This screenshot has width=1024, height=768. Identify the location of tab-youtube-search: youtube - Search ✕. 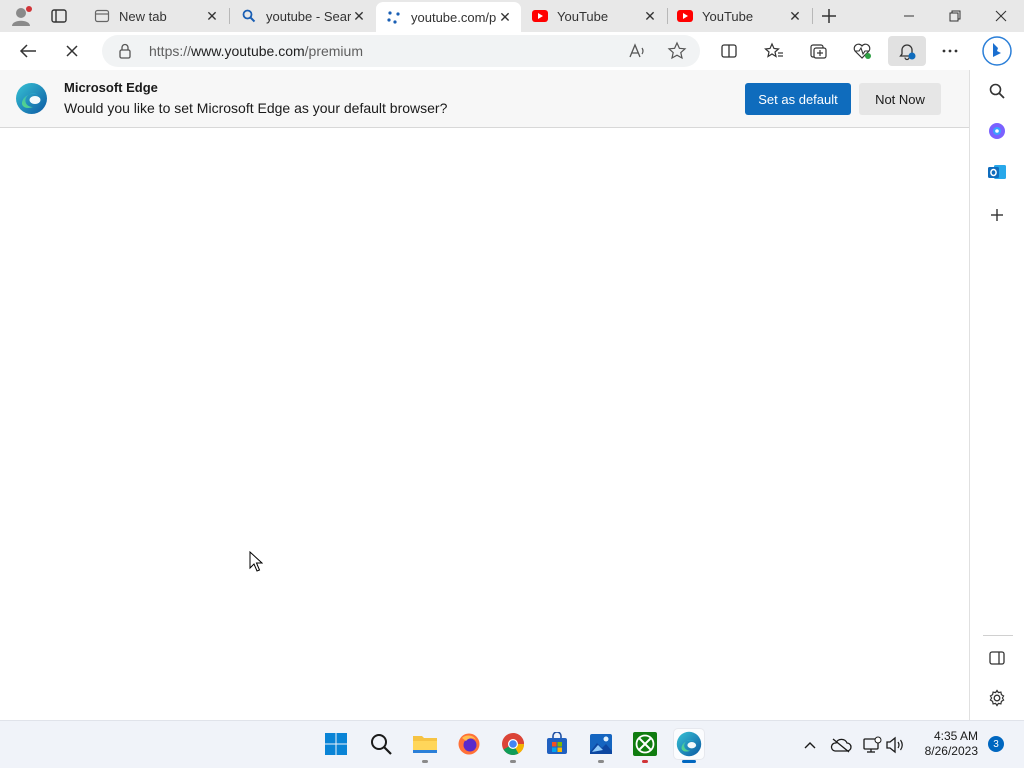
(303, 16).